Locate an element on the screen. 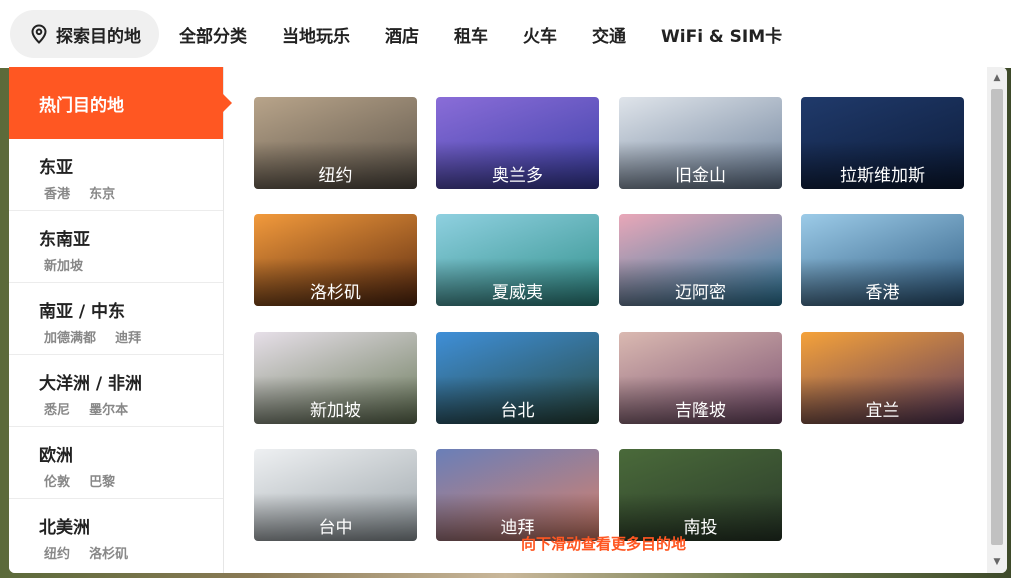 This screenshot has height=578, width=1011. destination-name: 纽约 is located at coordinates (335, 176).